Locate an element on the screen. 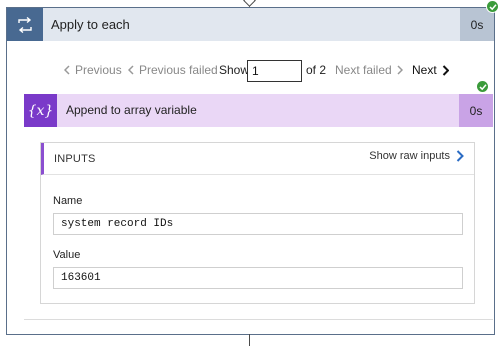 The height and width of the screenshot is (346, 500). append-to-array-title: Append to array variable is located at coordinates (131, 110).